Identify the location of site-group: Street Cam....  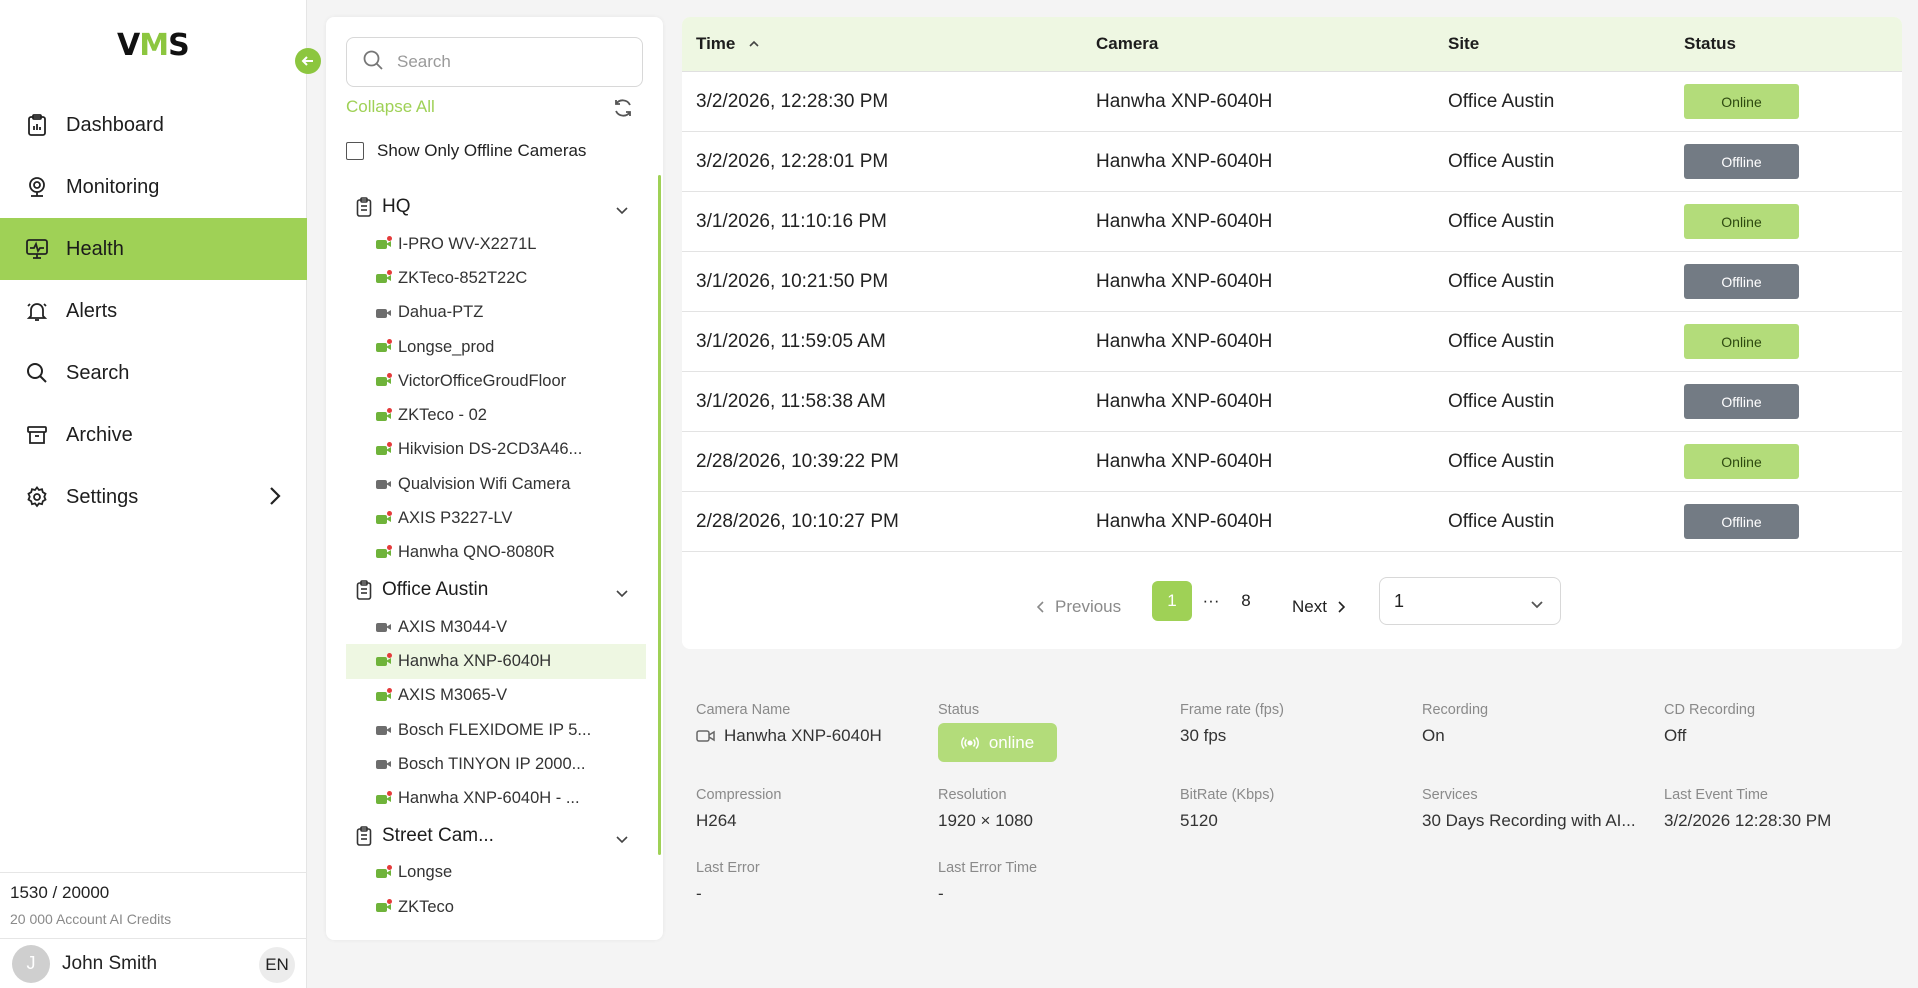
(496, 836).